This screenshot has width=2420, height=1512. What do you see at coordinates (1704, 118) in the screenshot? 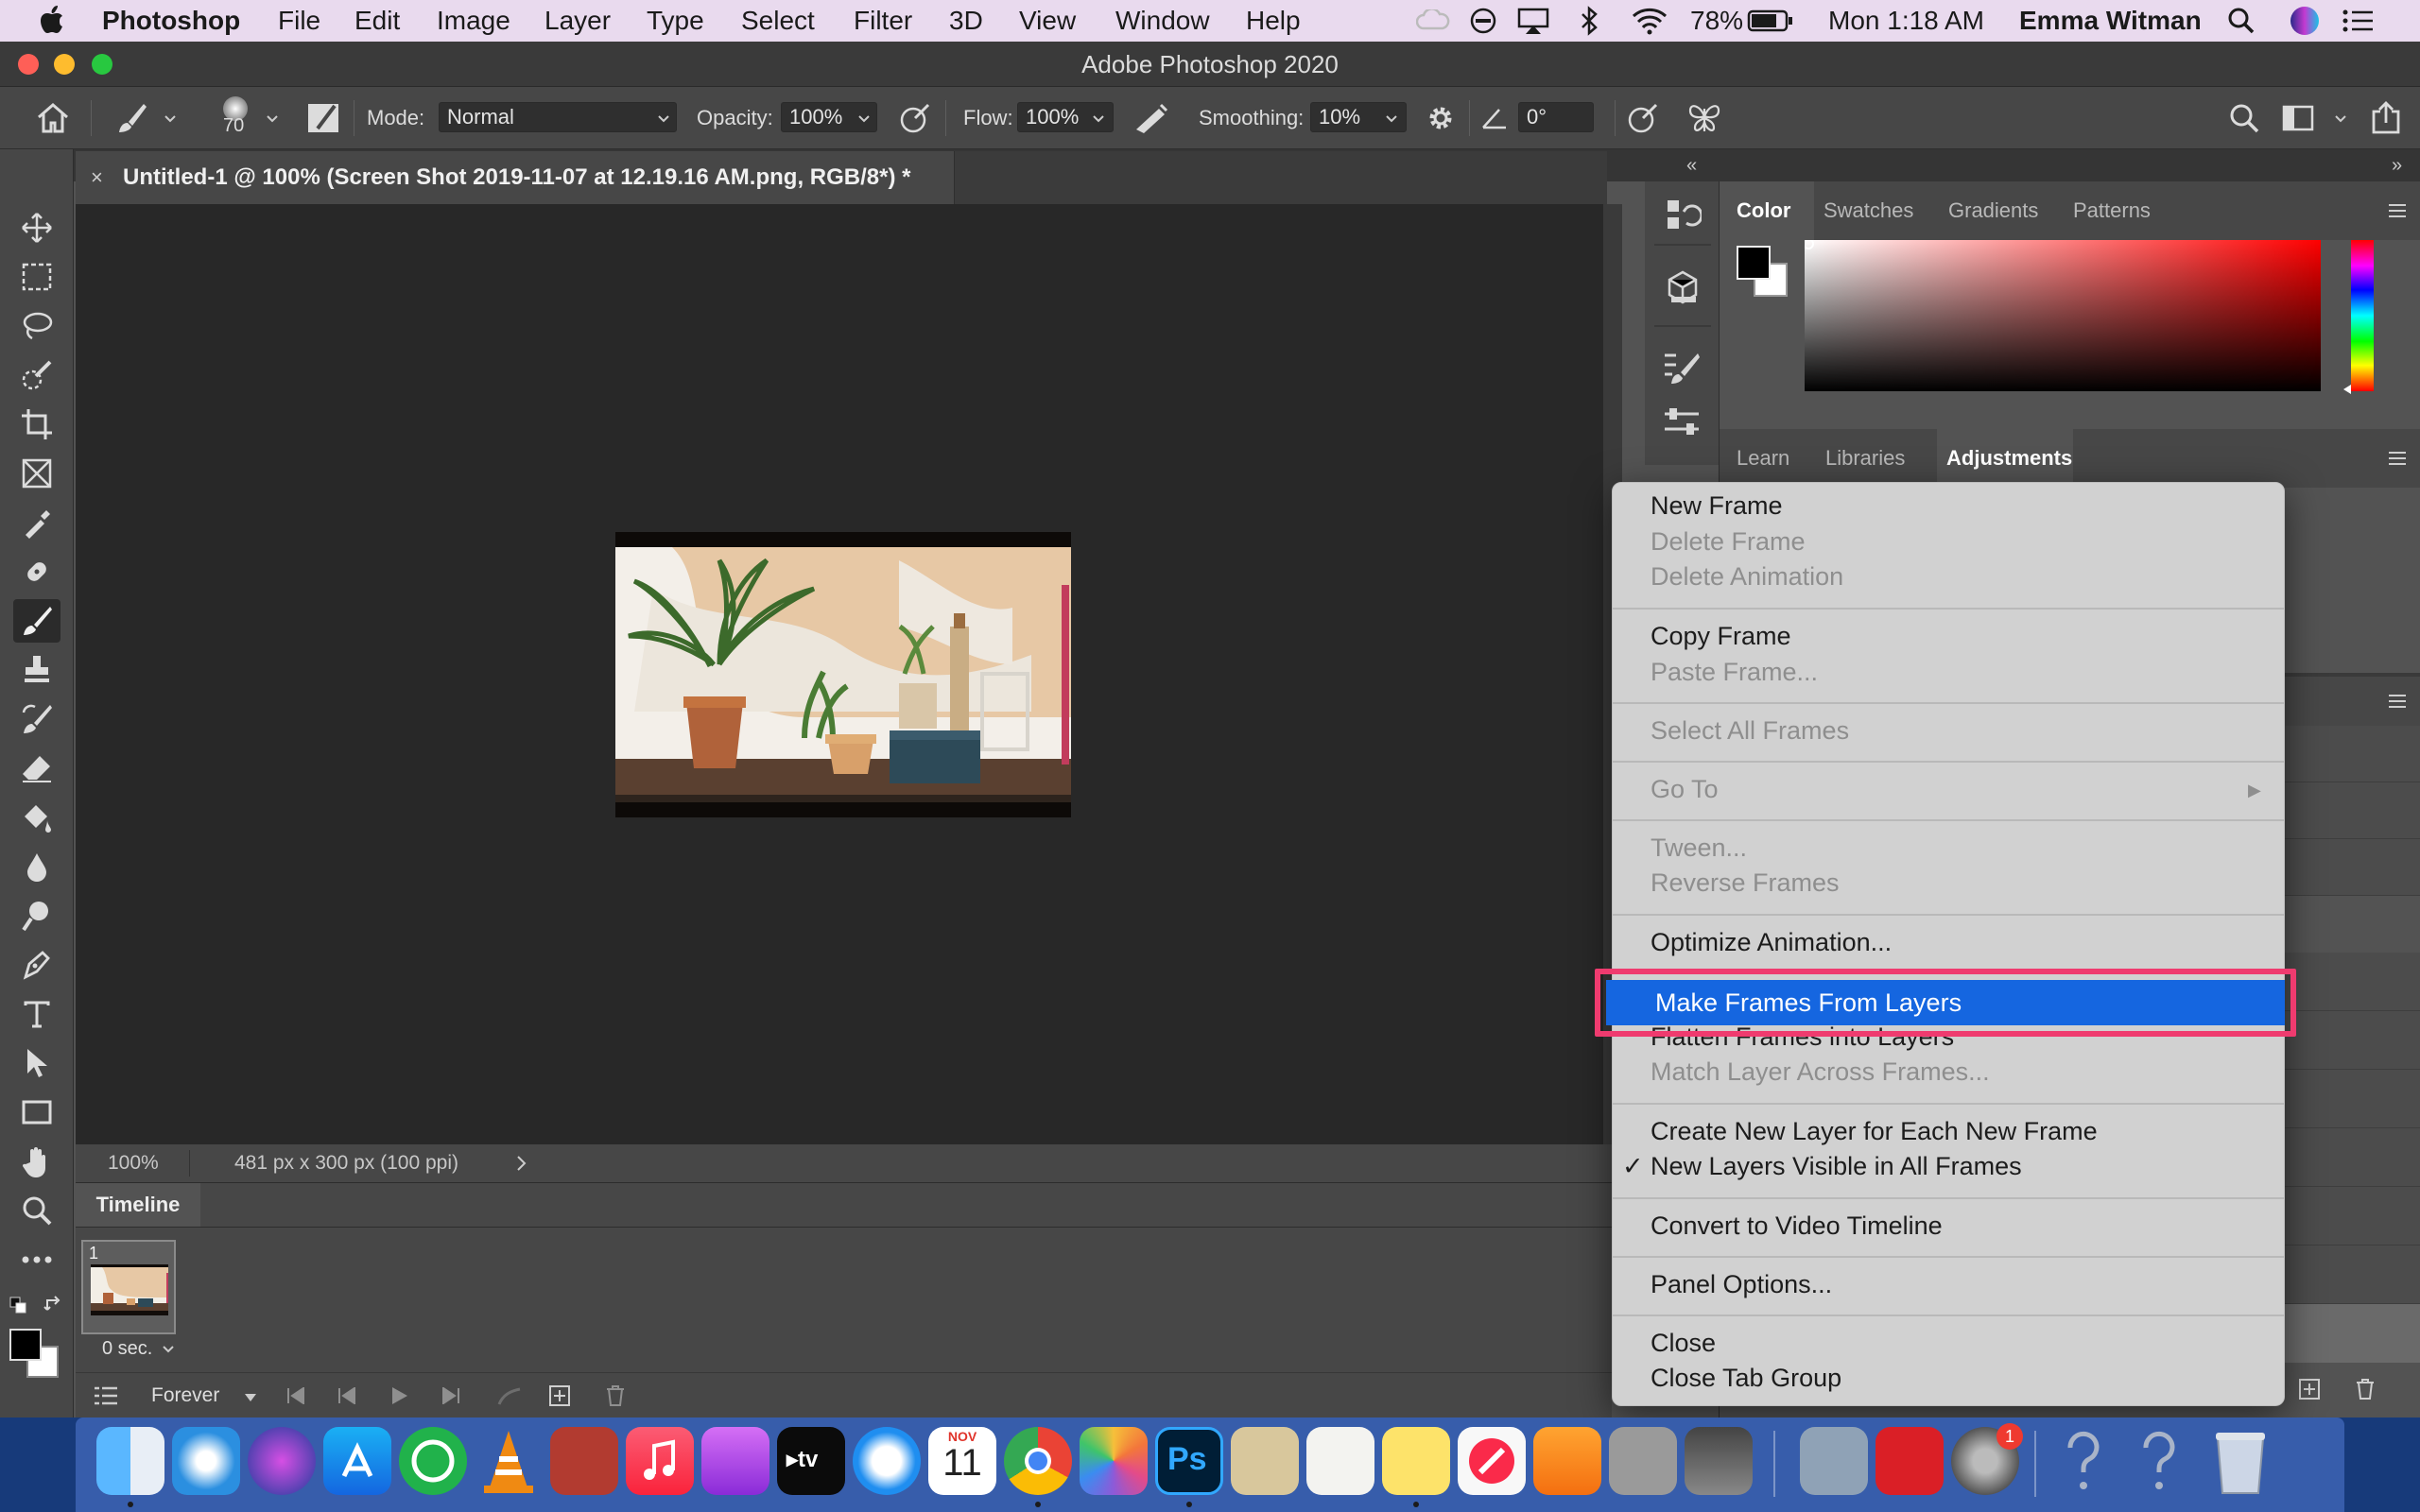
I see `symmetry-butterfly-icon` at bounding box center [1704, 118].